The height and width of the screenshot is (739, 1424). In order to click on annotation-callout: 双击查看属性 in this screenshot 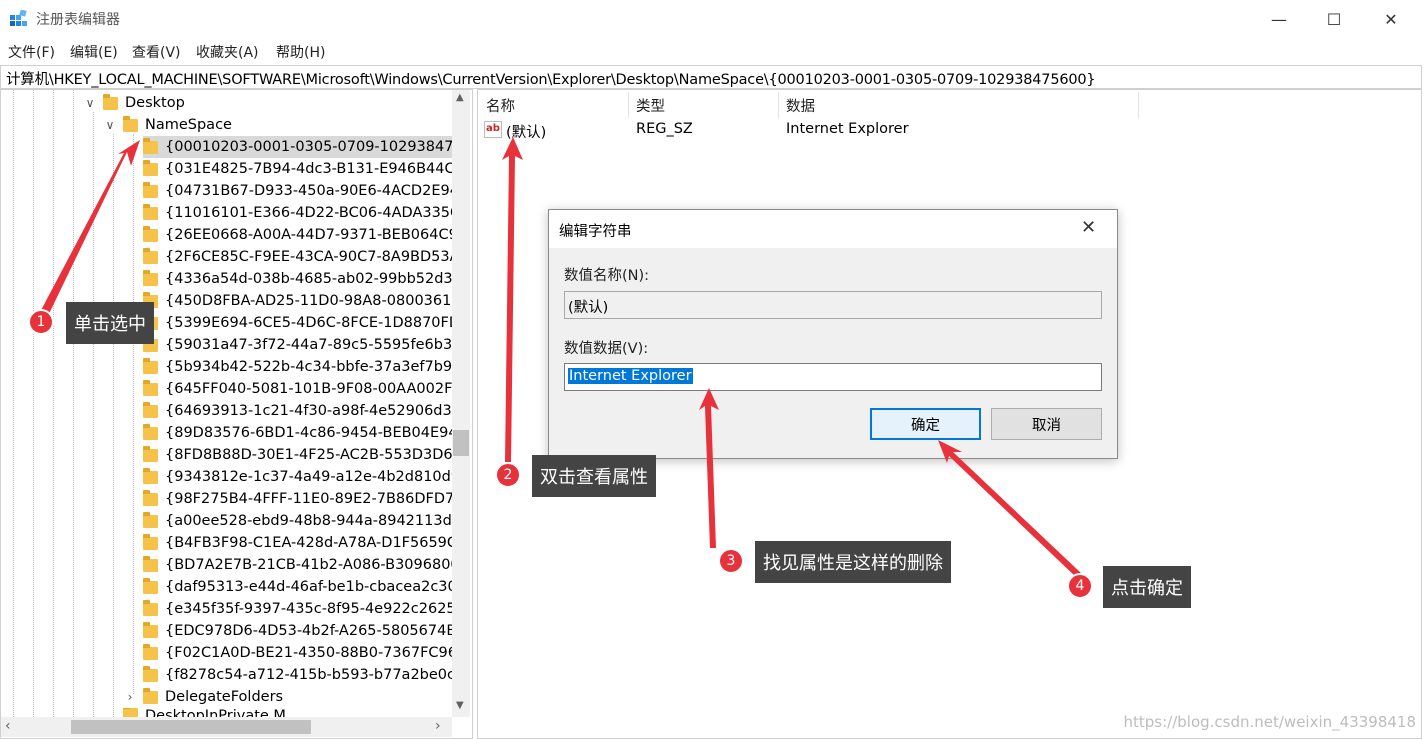, I will do `click(594, 476)`.